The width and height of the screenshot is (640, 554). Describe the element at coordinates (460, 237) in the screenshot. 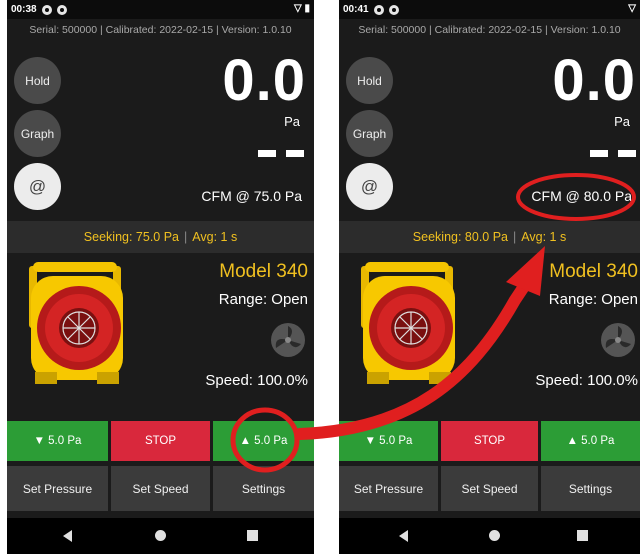

I see `seeking-text: Seeking: 80.0 Pa` at that location.